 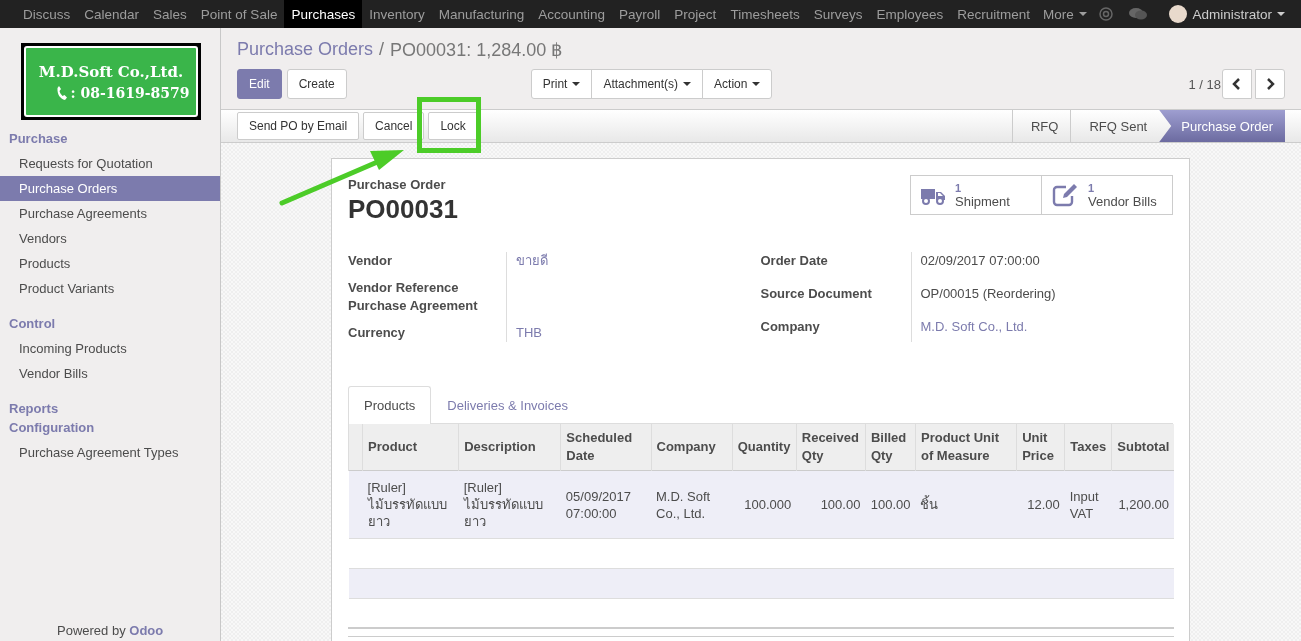 What do you see at coordinates (130, 92) in the screenshot?
I see `logo-phone: : 08-1619-8579` at bounding box center [130, 92].